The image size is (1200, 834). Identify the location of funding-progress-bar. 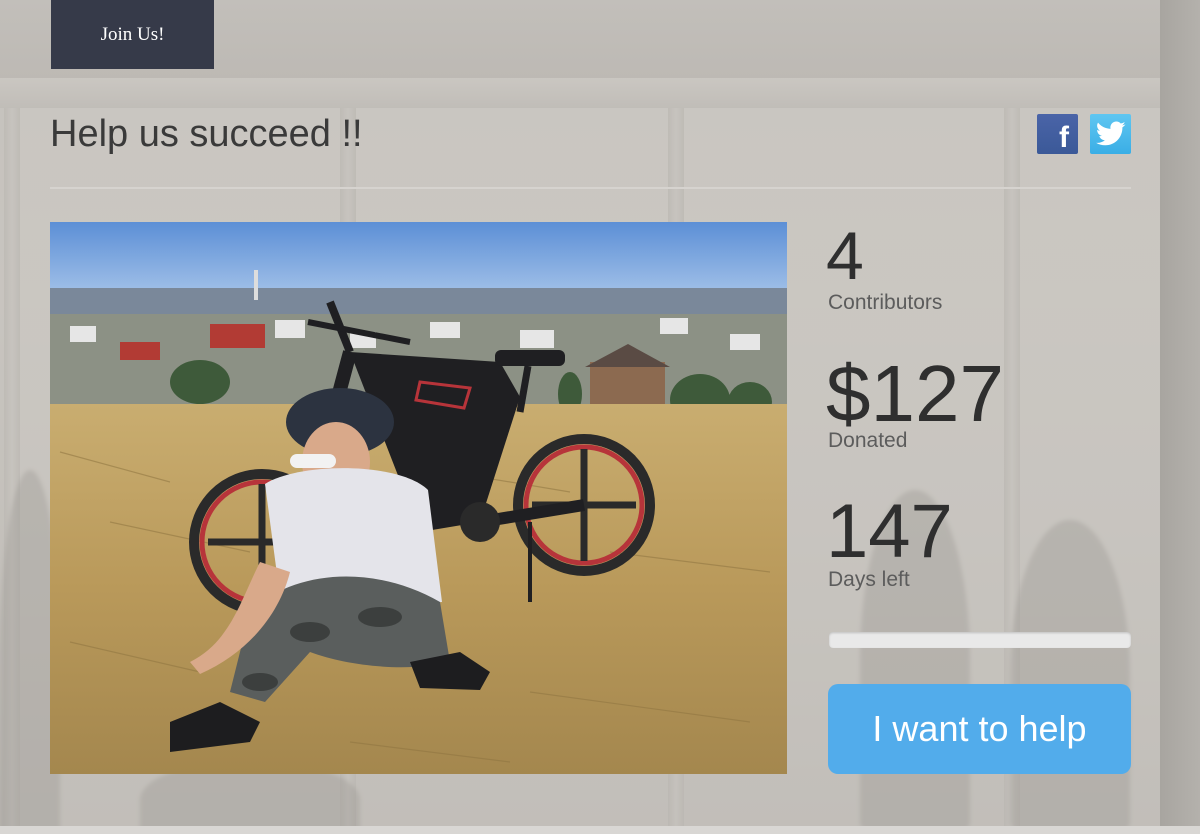
(980, 640).